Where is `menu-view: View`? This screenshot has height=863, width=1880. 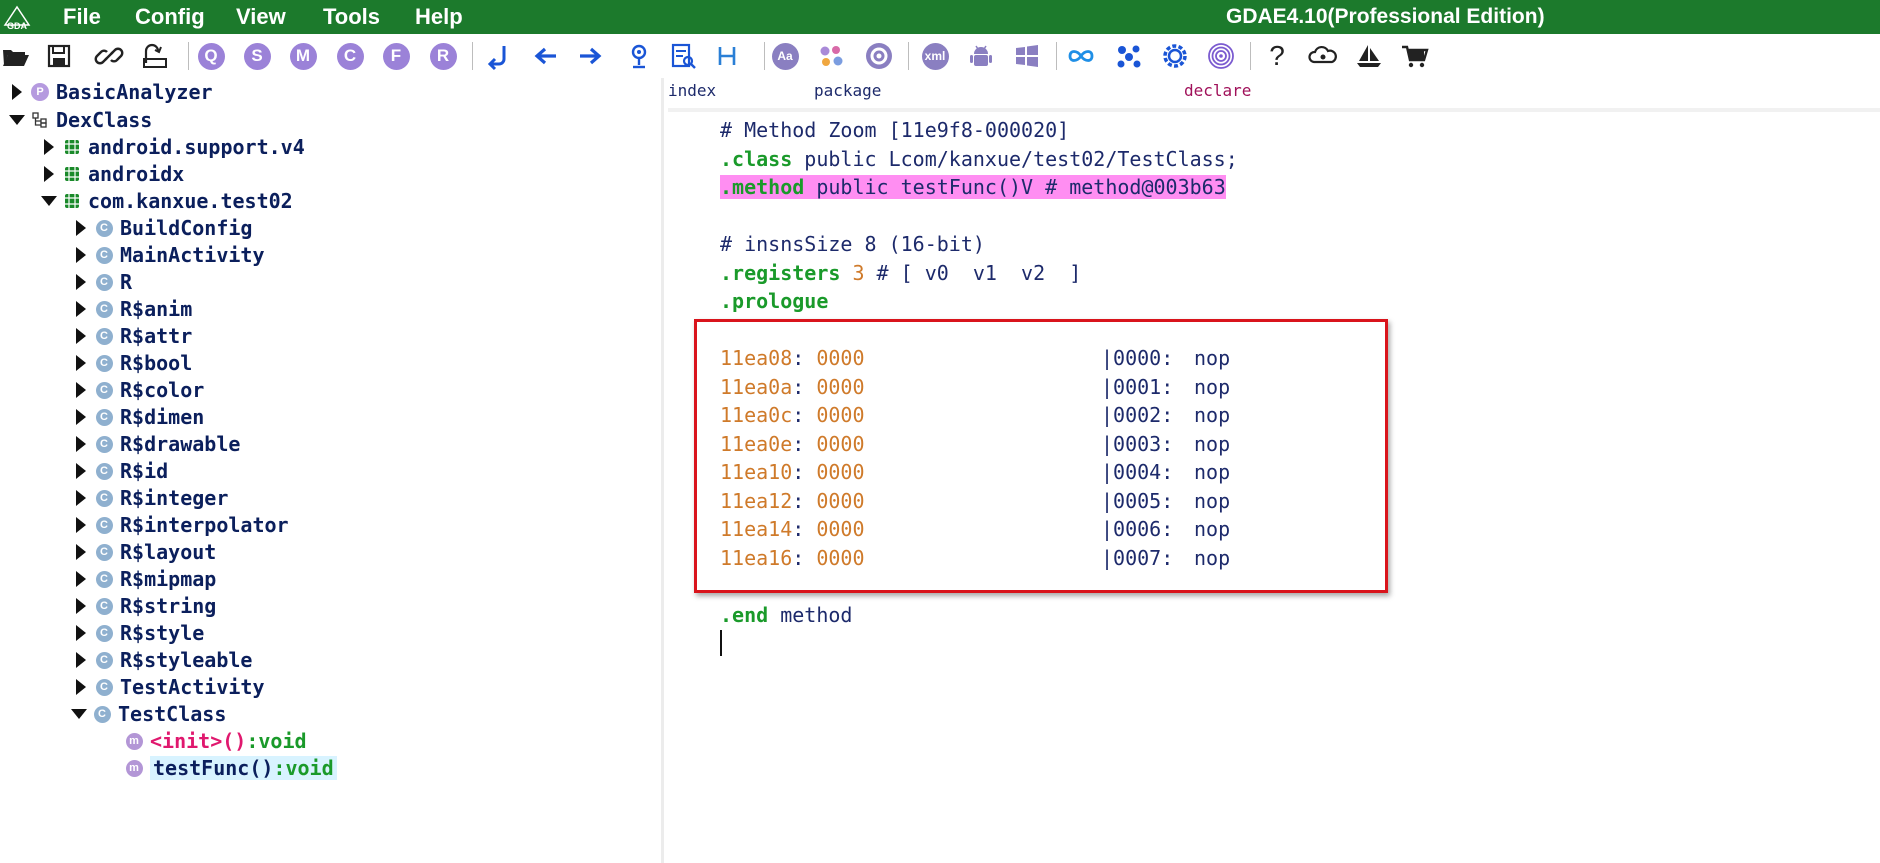
menu-view: View is located at coordinates (261, 17).